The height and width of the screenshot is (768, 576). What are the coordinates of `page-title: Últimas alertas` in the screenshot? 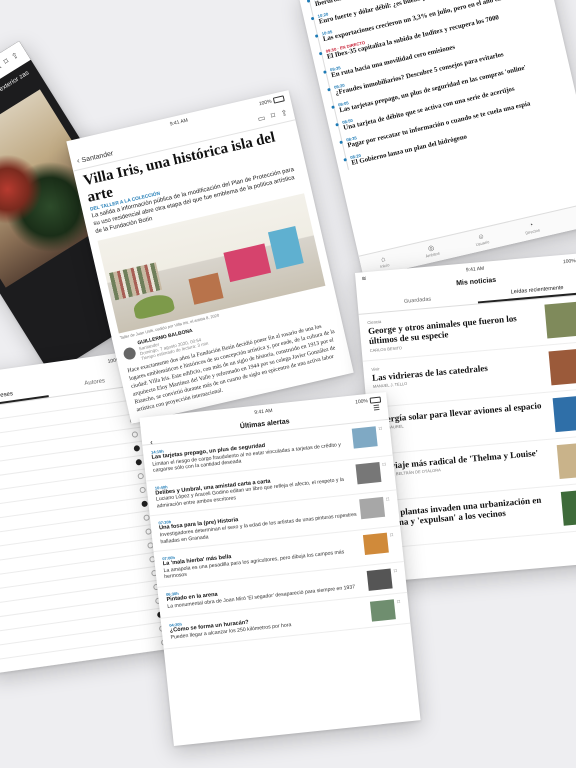 It's located at (264, 424).